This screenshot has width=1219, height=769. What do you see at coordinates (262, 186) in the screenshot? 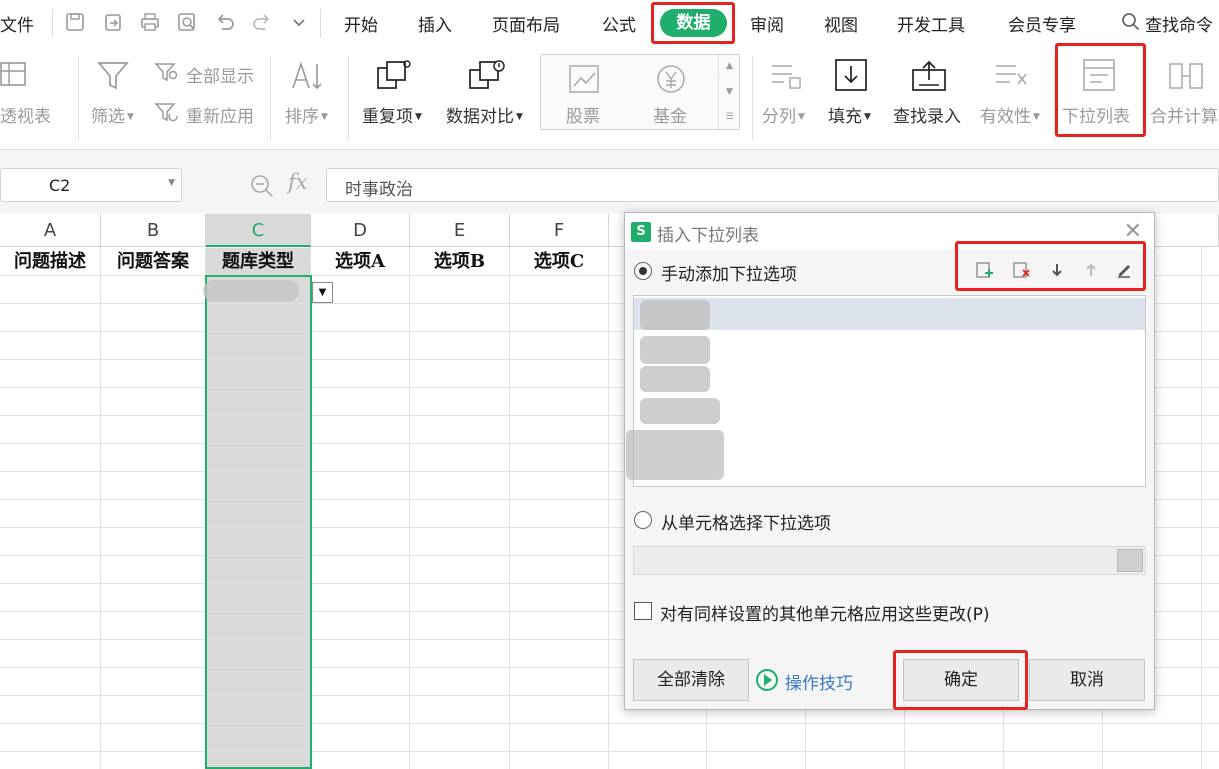
I see `zoom-icon` at bounding box center [262, 186].